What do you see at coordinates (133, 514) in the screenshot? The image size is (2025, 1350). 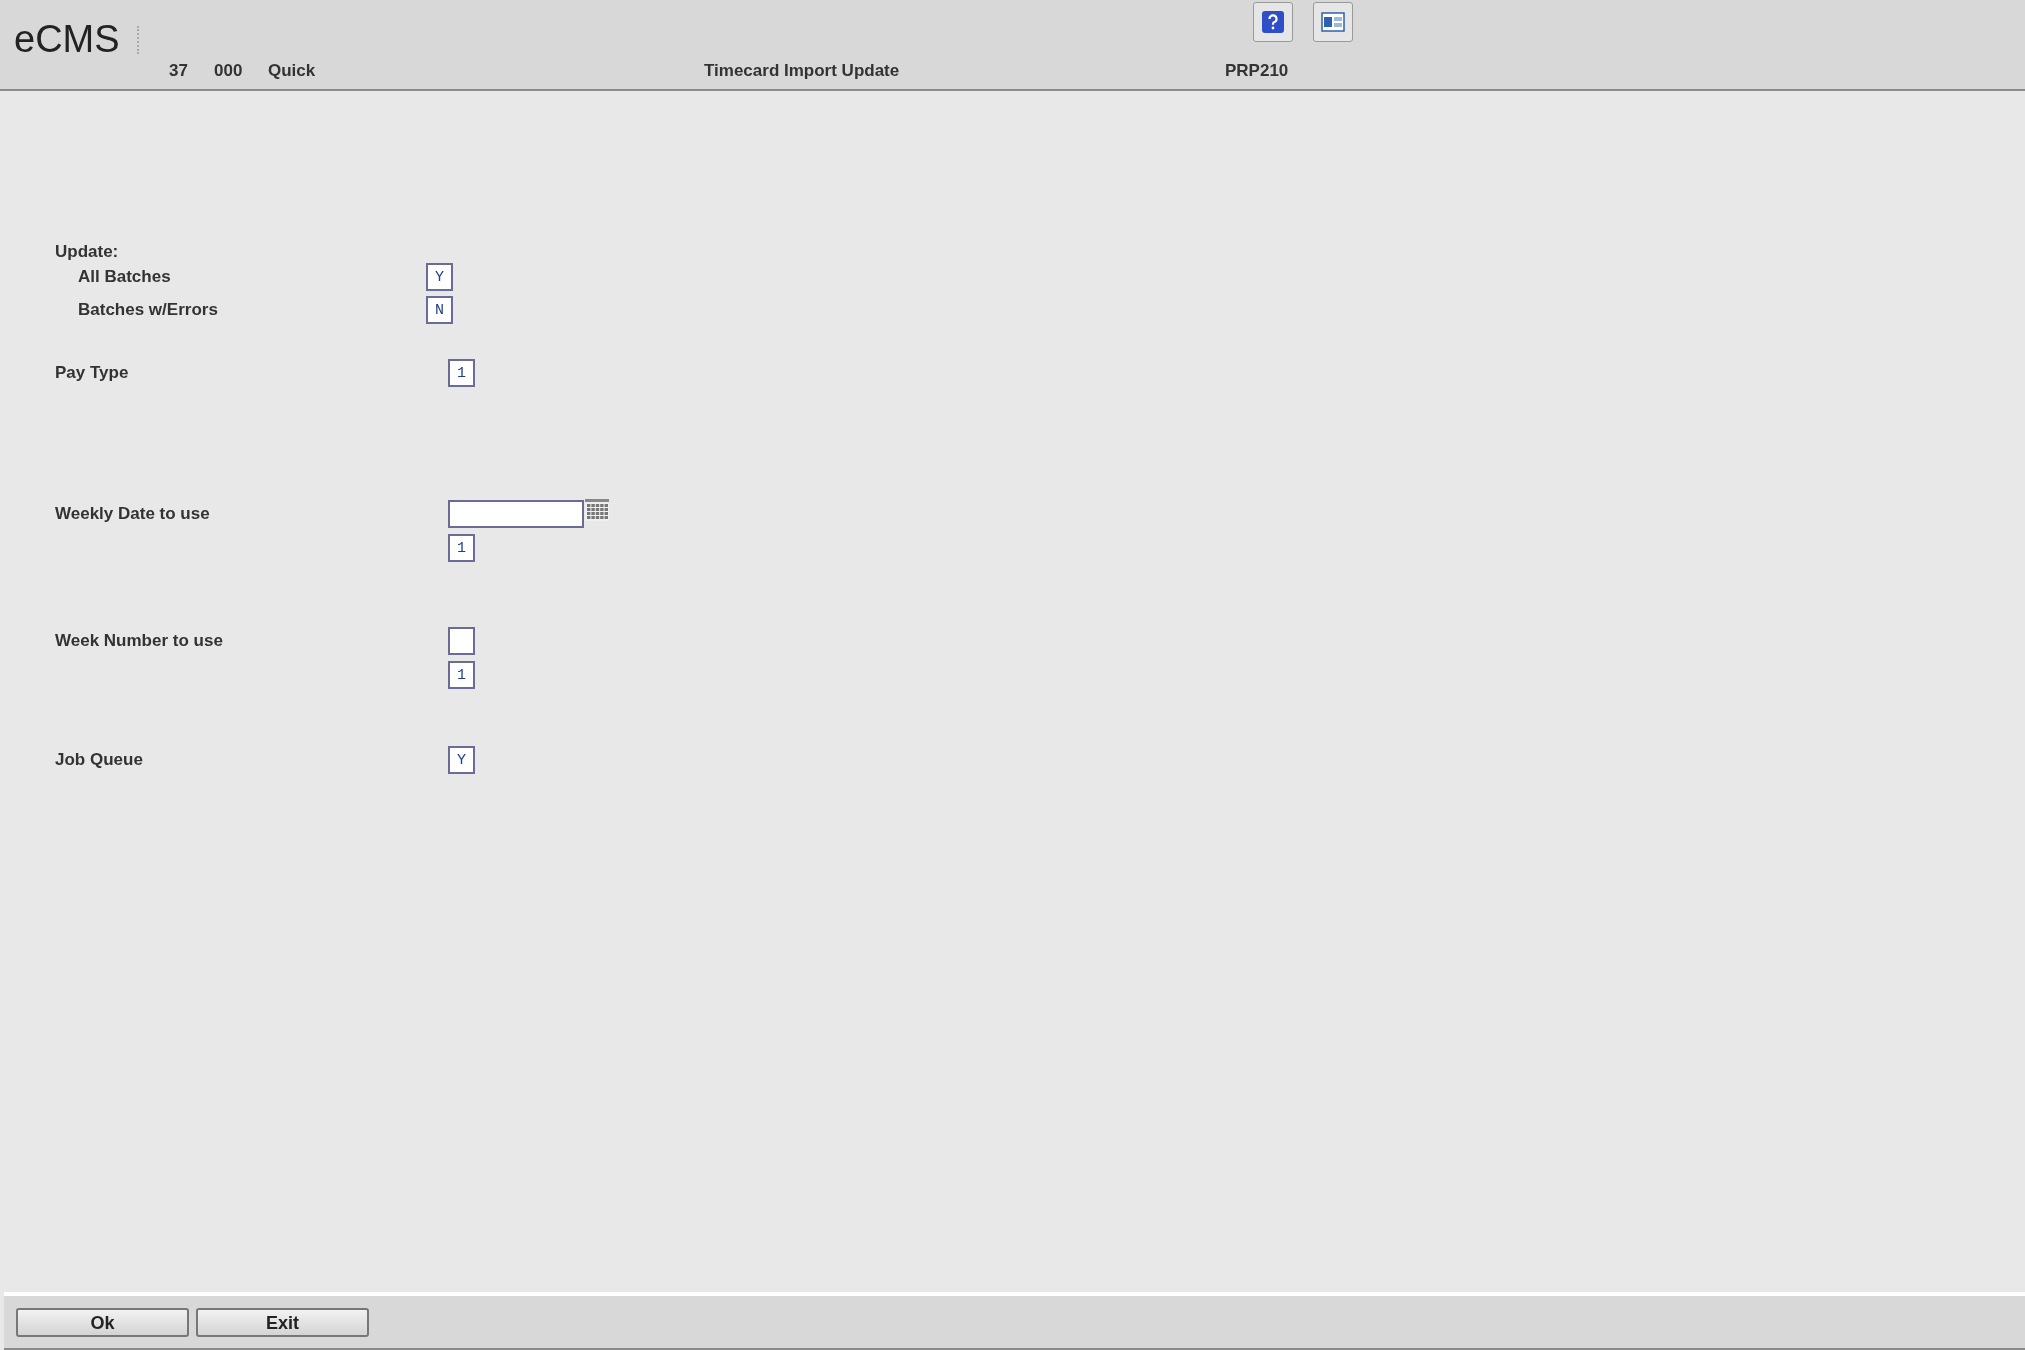 I see `field-label: Weekly Date to use` at bounding box center [133, 514].